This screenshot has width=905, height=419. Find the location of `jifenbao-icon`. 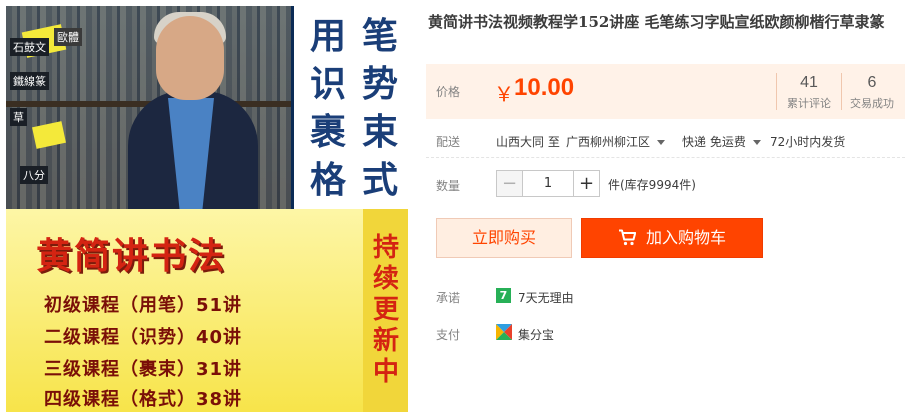

jifenbao-icon is located at coordinates (504, 332).